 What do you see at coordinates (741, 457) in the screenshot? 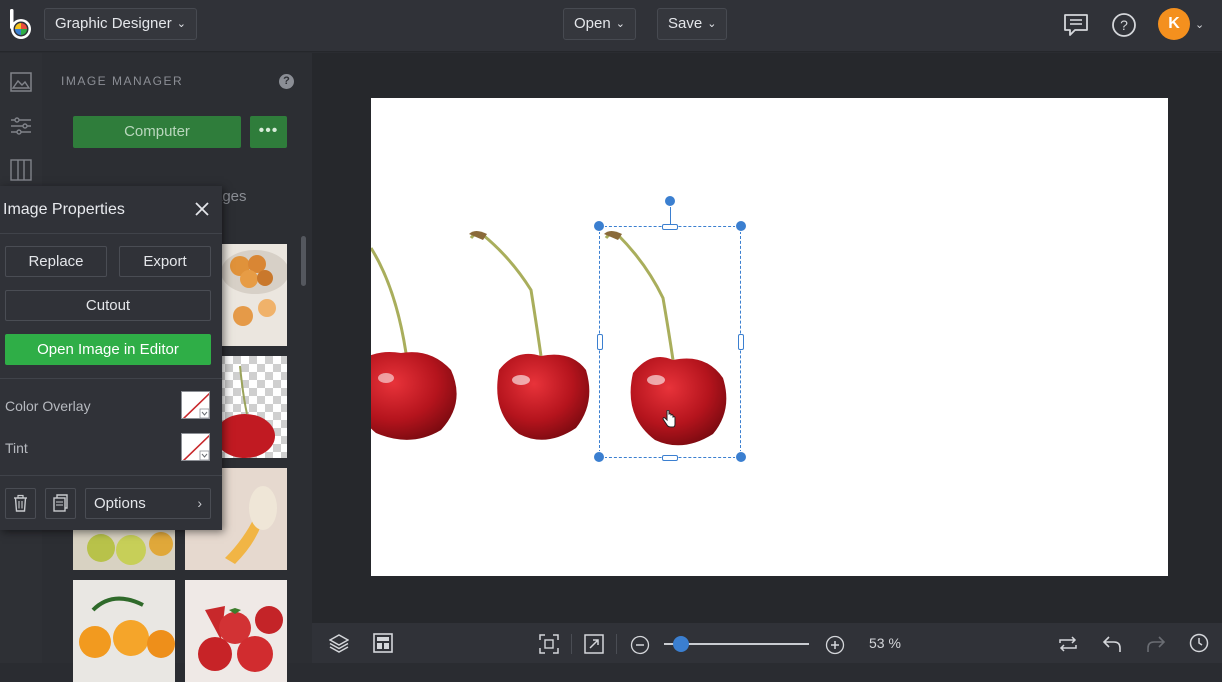
I see `resize-handle-bottom-right` at bounding box center [741, 457].